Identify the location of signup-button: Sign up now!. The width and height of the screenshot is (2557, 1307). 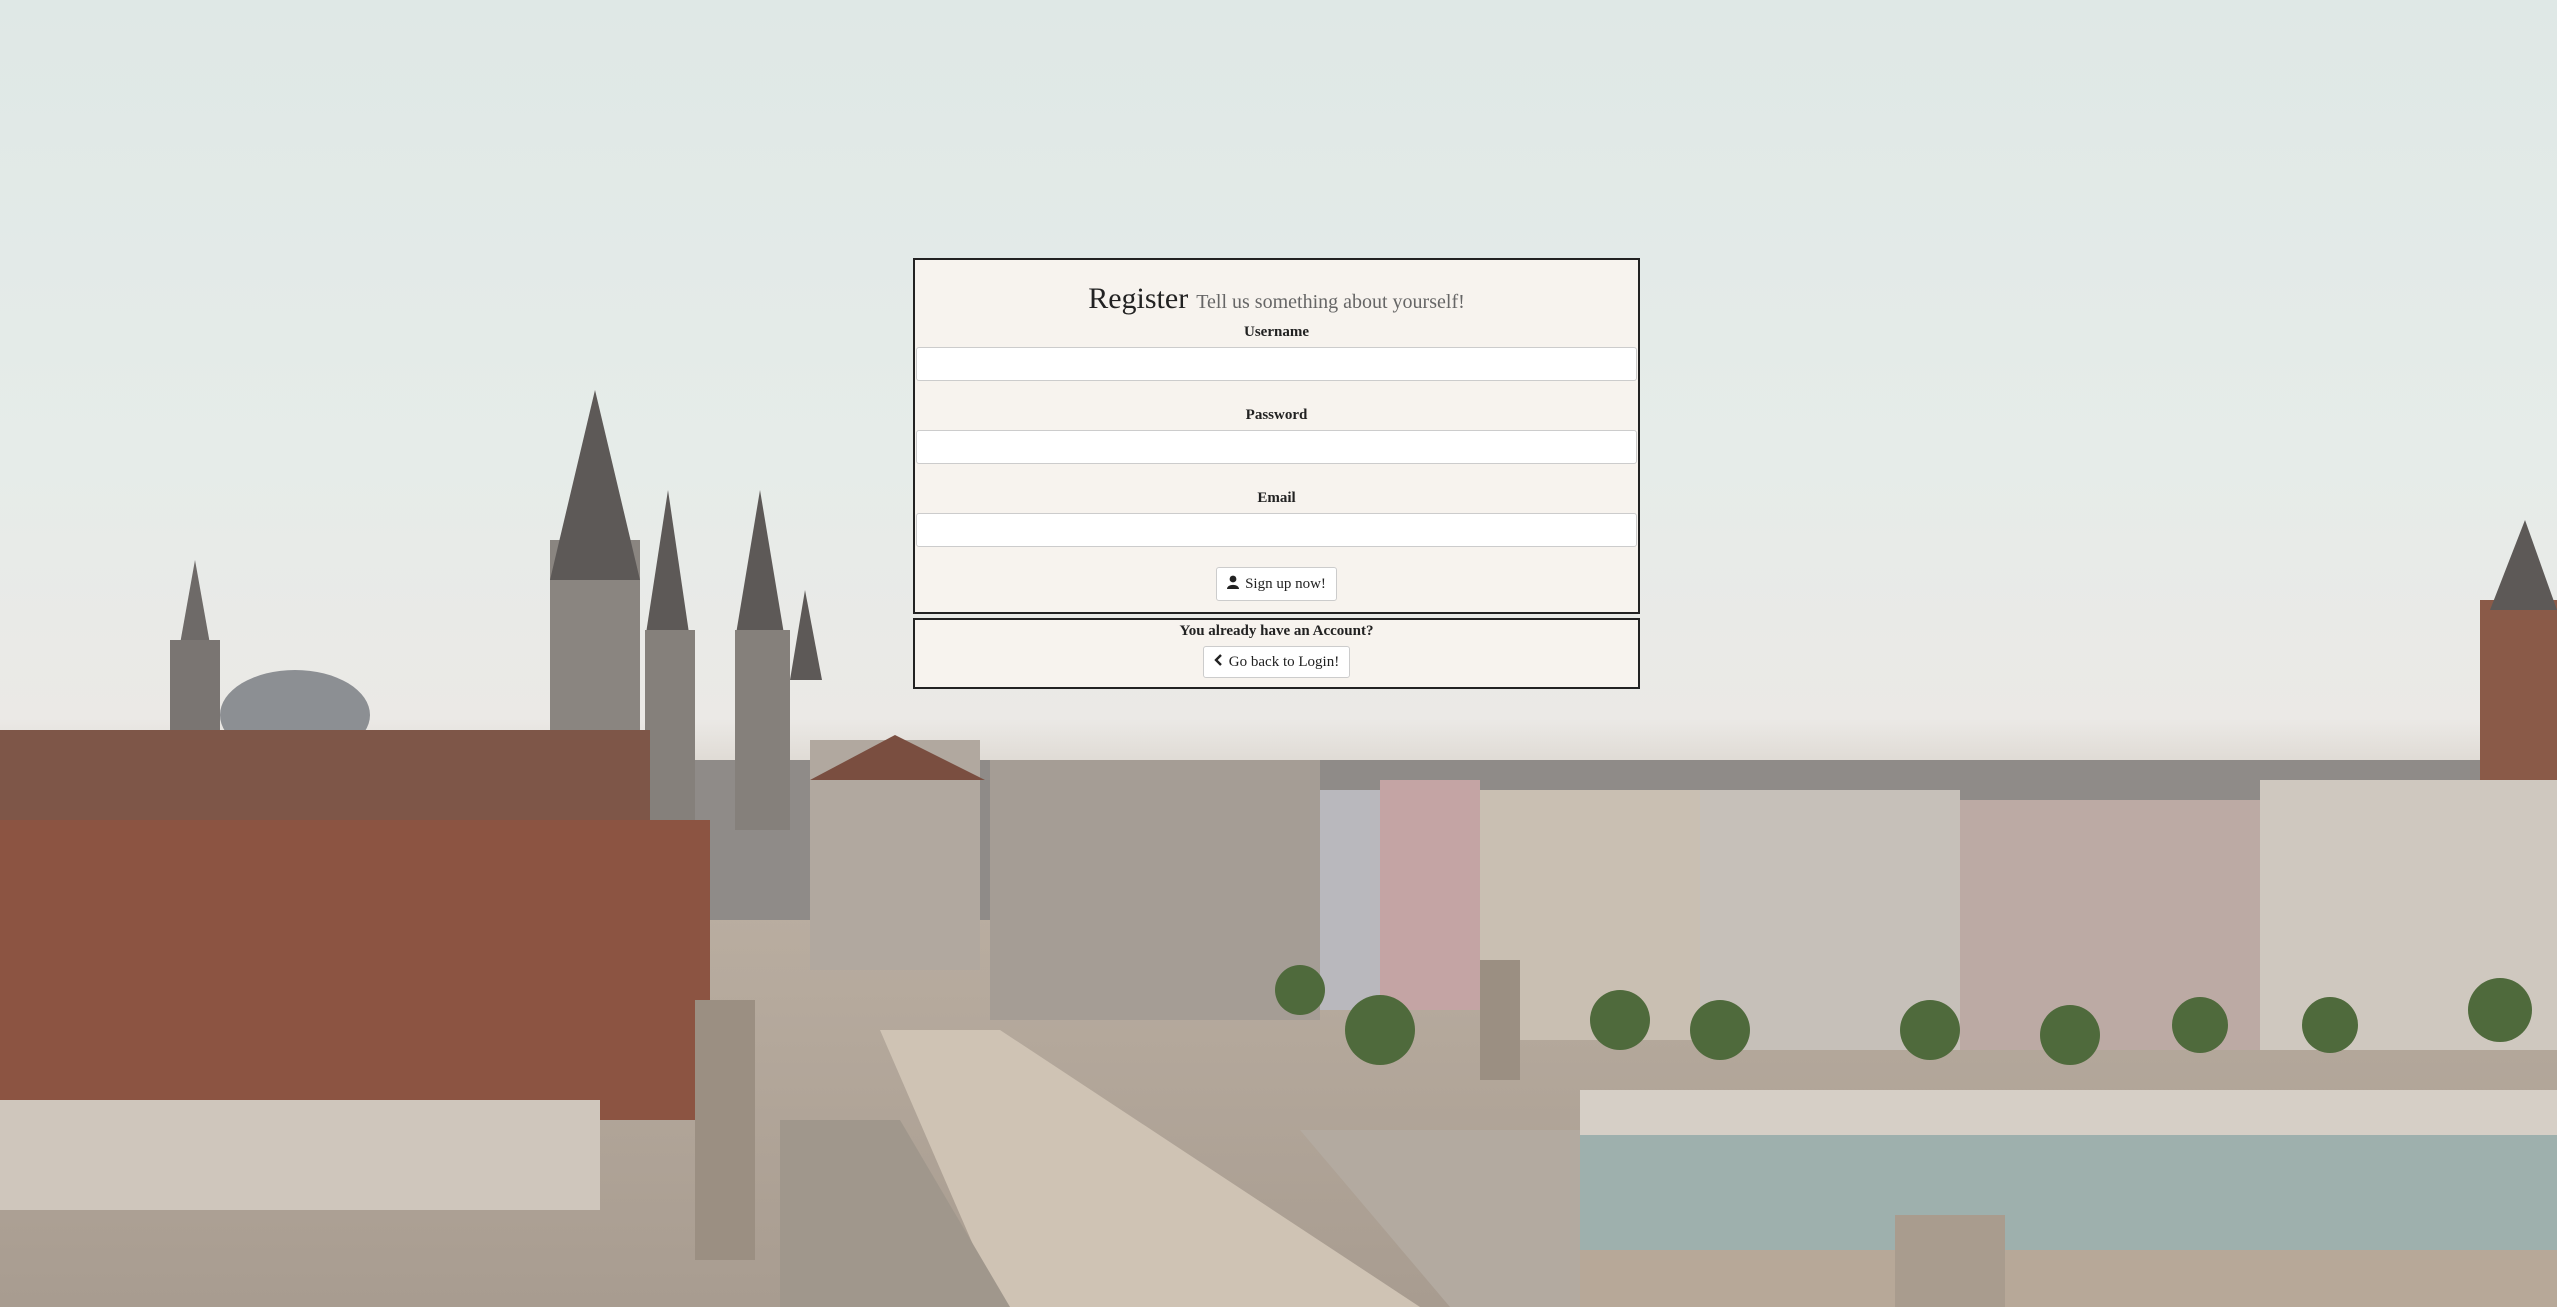
(1276, 584).